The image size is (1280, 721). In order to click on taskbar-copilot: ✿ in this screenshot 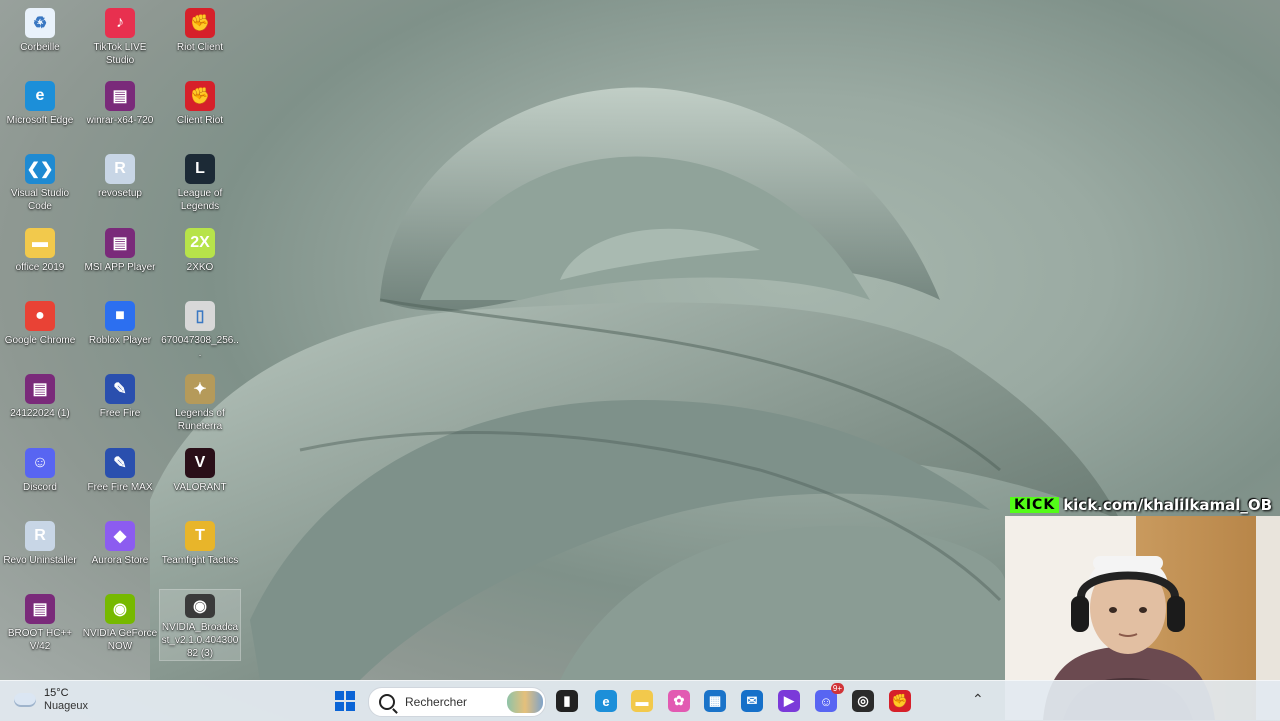, I will do `click(679, 701)`.